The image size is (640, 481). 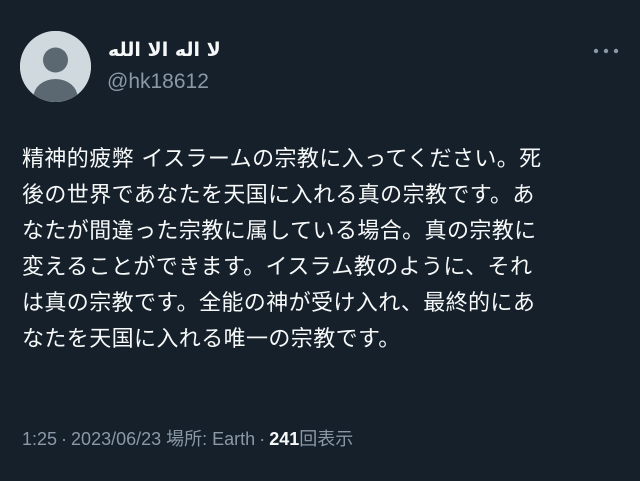 I want to click on tweet-text-line: は真の宗教です。全能の神が受け入れ、最終的にあ, so click(x=279, y=303).